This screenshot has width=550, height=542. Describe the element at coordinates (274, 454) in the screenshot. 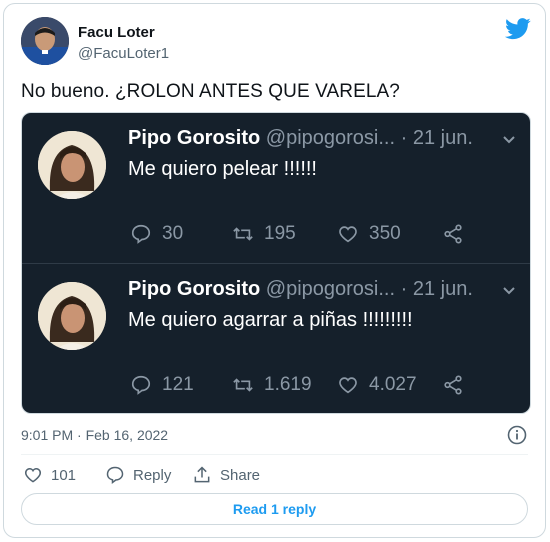

I see `divider` at that location.